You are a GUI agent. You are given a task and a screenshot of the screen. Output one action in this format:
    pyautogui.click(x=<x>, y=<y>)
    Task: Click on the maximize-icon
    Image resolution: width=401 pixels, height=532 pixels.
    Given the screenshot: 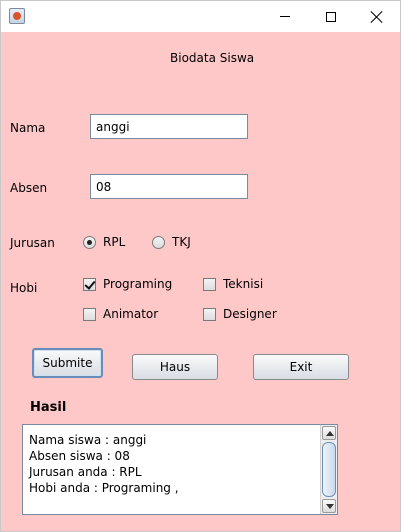 What is the action you would take?
    pyautogui.click(x=331, y=16)
    